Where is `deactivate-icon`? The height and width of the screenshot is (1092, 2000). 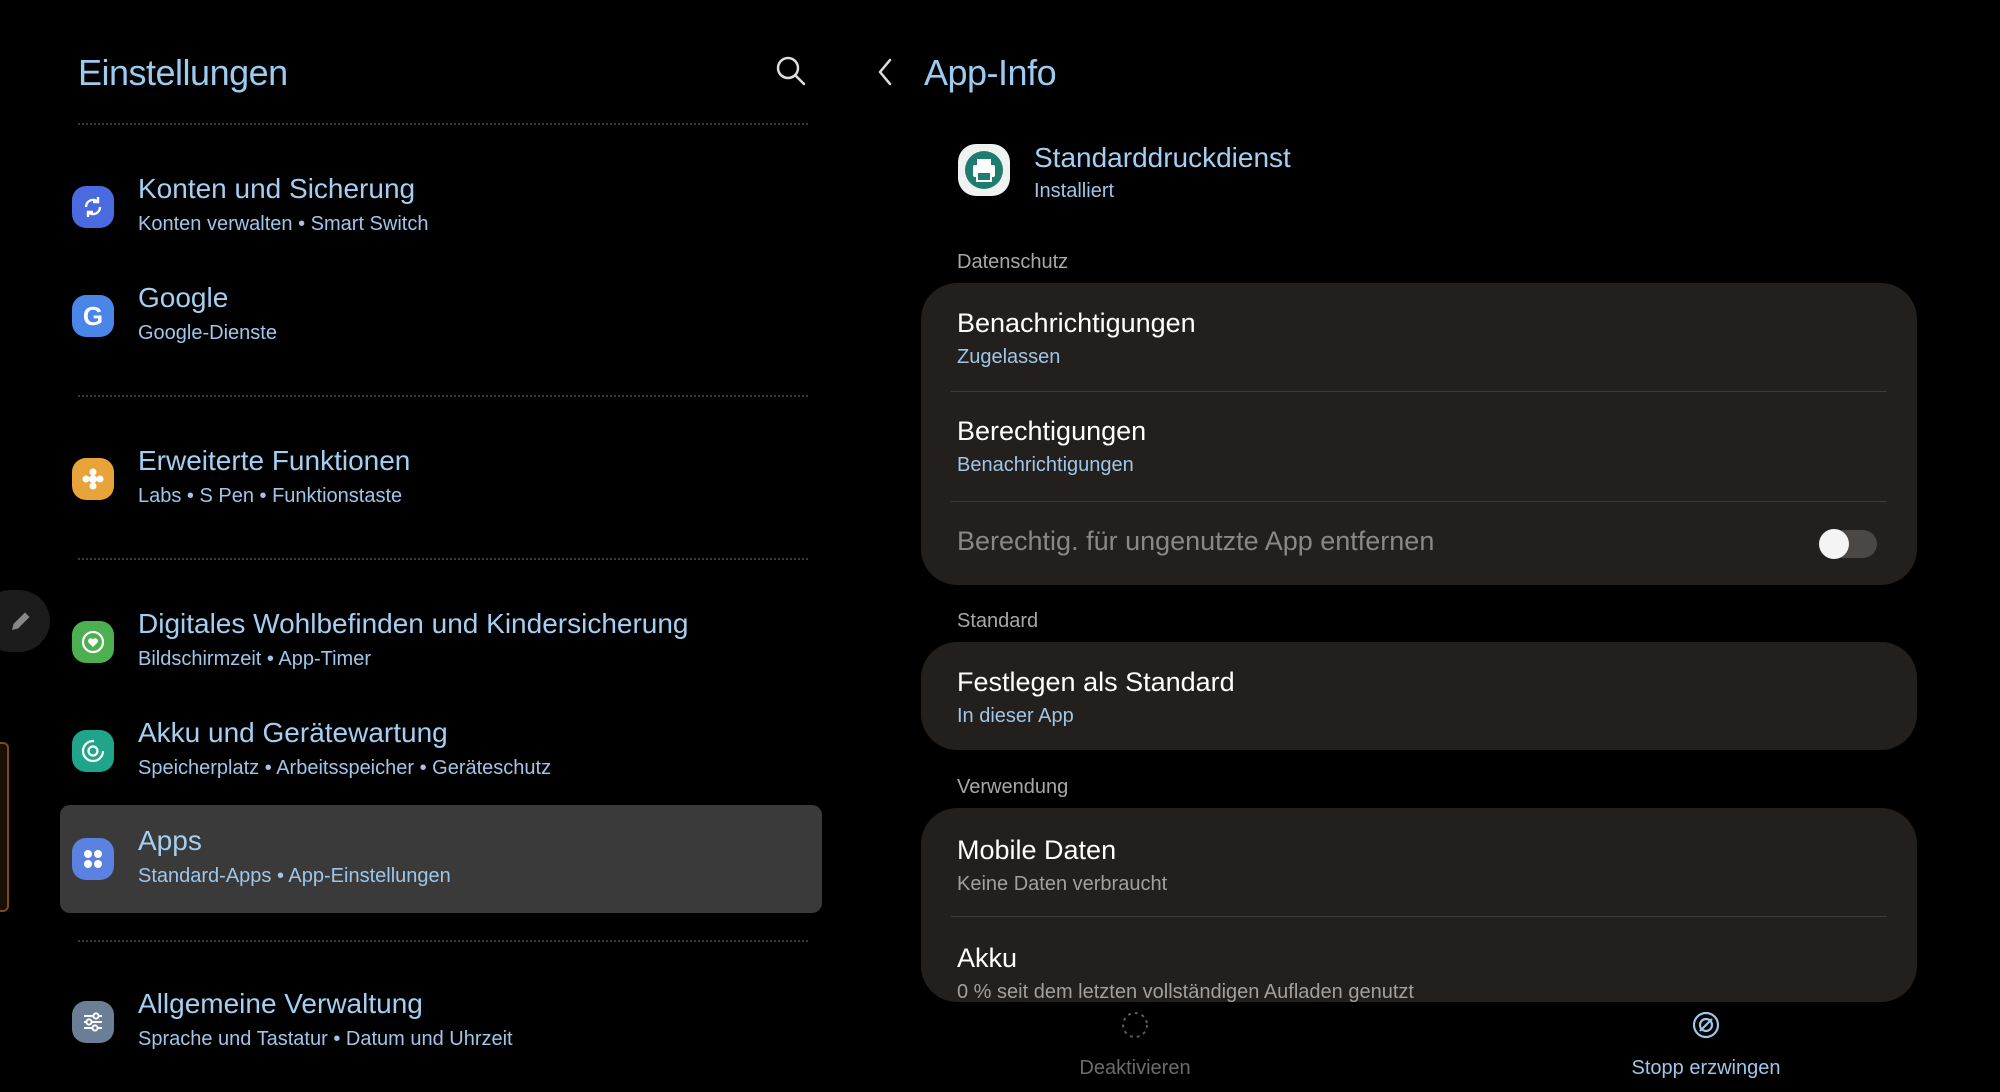
deactivate-icon is located at coordinates (1135, 1025).